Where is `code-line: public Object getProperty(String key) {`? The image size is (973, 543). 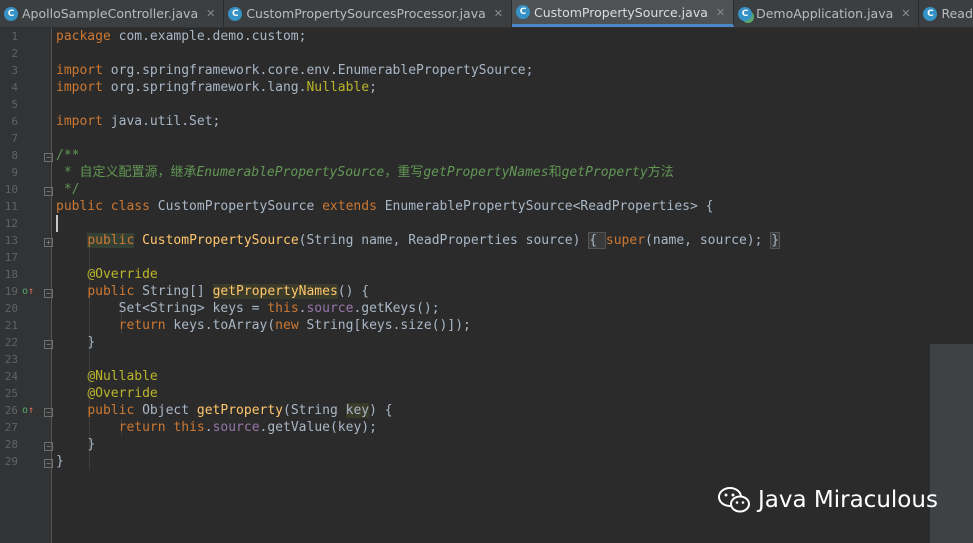 code-line: public Object getProperty(String key) { is located at coordinates (240, 410).